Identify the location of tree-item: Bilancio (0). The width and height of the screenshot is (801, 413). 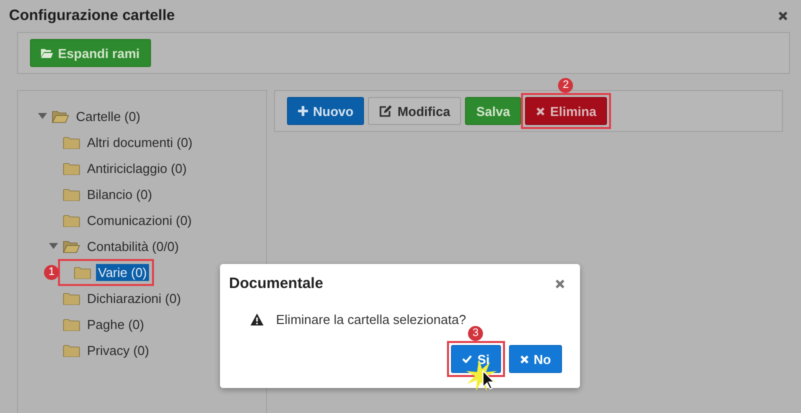
(119, 194).